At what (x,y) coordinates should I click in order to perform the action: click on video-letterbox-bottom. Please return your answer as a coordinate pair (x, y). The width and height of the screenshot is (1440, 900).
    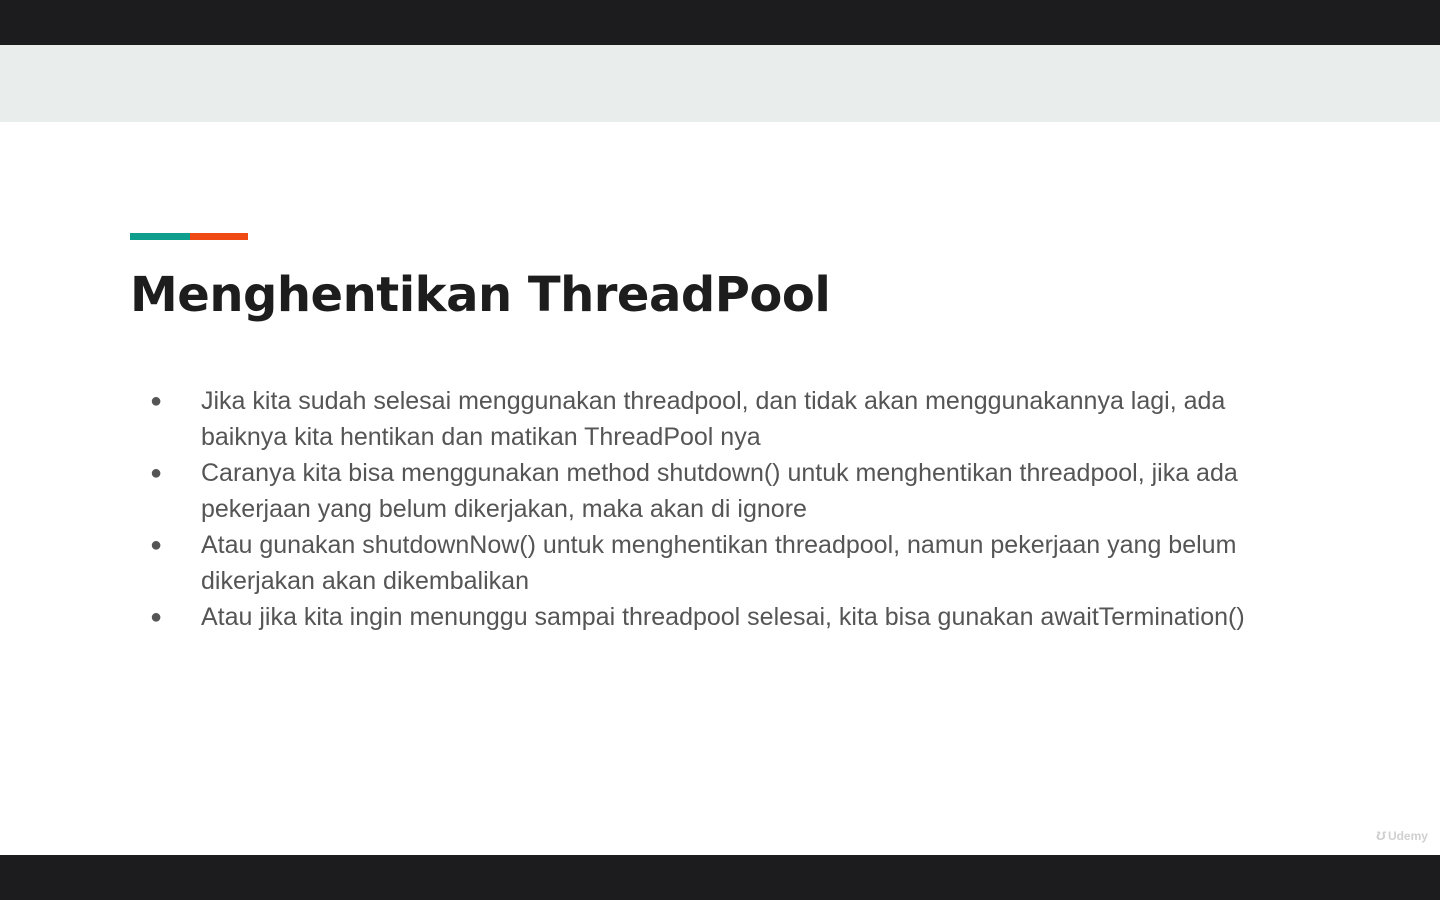
    Looking at the image, I should click on (720, 877).